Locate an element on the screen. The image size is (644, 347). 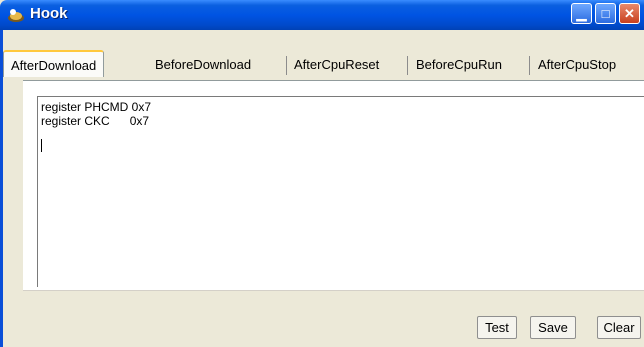
tab-beforedownload: BeforeDownload is located at coordinates (203, 65).